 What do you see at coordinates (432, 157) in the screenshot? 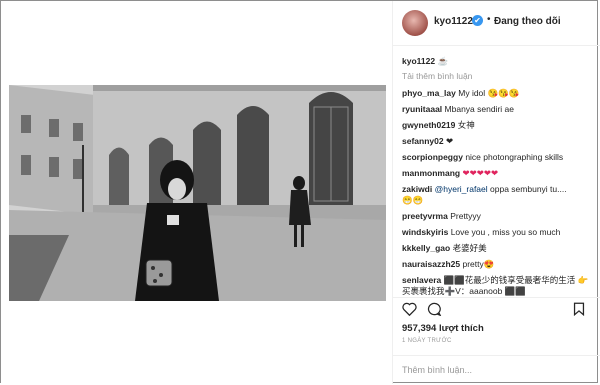
I see `comment-username: scorpionpeggy` at bounding box center [432, 157].